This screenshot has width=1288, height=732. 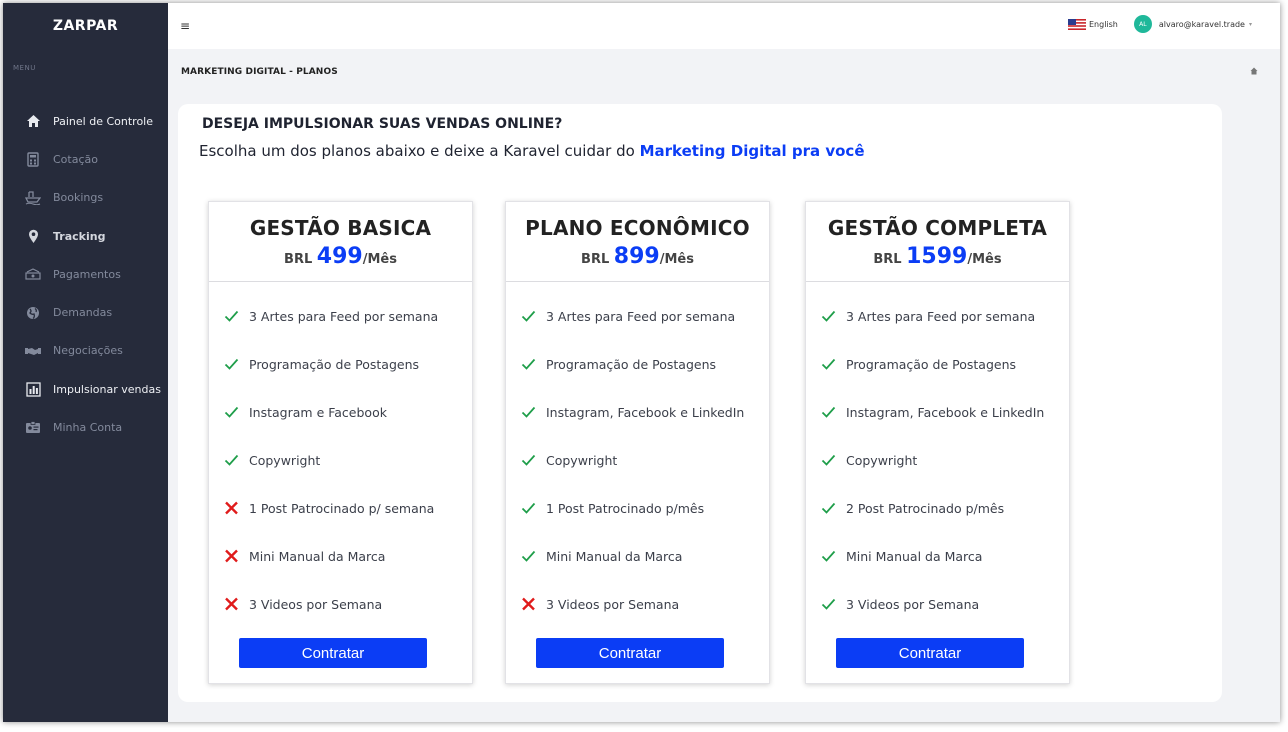 What do you see at coordinates (724, 26) in the screenshot?
I see `topbar: ≡ English AL alvaro@karavel.trade ▾` at bounding box center [724, 26].